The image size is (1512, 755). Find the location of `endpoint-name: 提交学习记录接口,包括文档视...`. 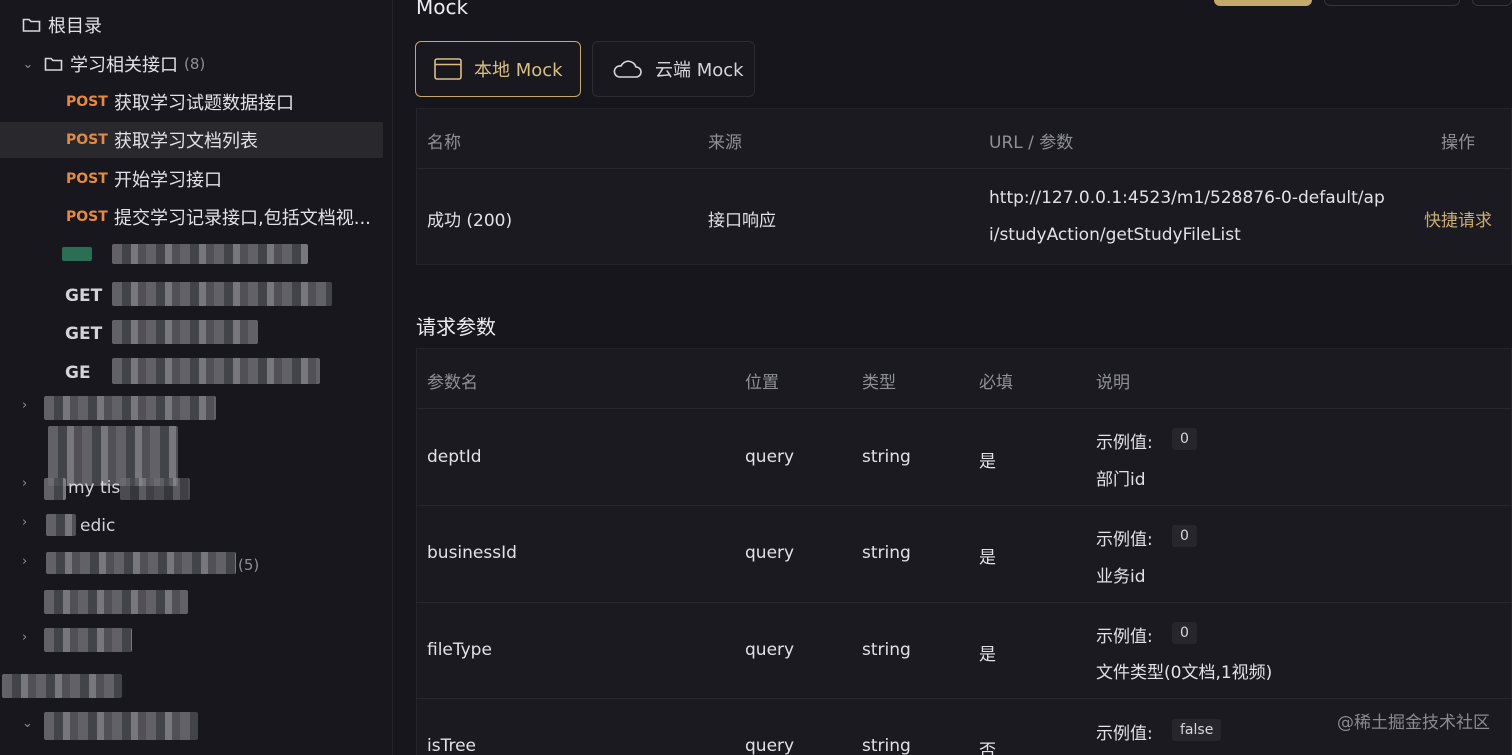

endpoint-name: 提交学习记录接口,包括文档视... is located at coordinates (242, 218).